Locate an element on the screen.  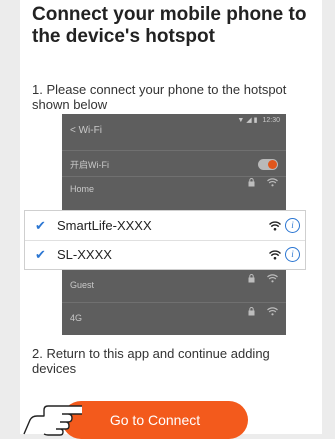
hotspot-network-list: ✔ SmartLife-XXXX i ✔ SL-XXXX i is located at coordinates (165, 240).